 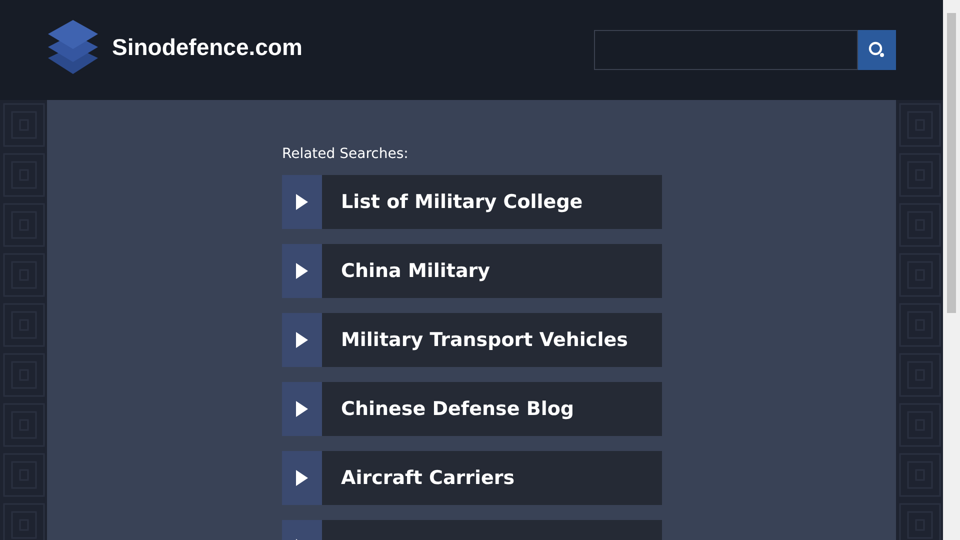 I want to click on search-button, so click(x=877, y=50).